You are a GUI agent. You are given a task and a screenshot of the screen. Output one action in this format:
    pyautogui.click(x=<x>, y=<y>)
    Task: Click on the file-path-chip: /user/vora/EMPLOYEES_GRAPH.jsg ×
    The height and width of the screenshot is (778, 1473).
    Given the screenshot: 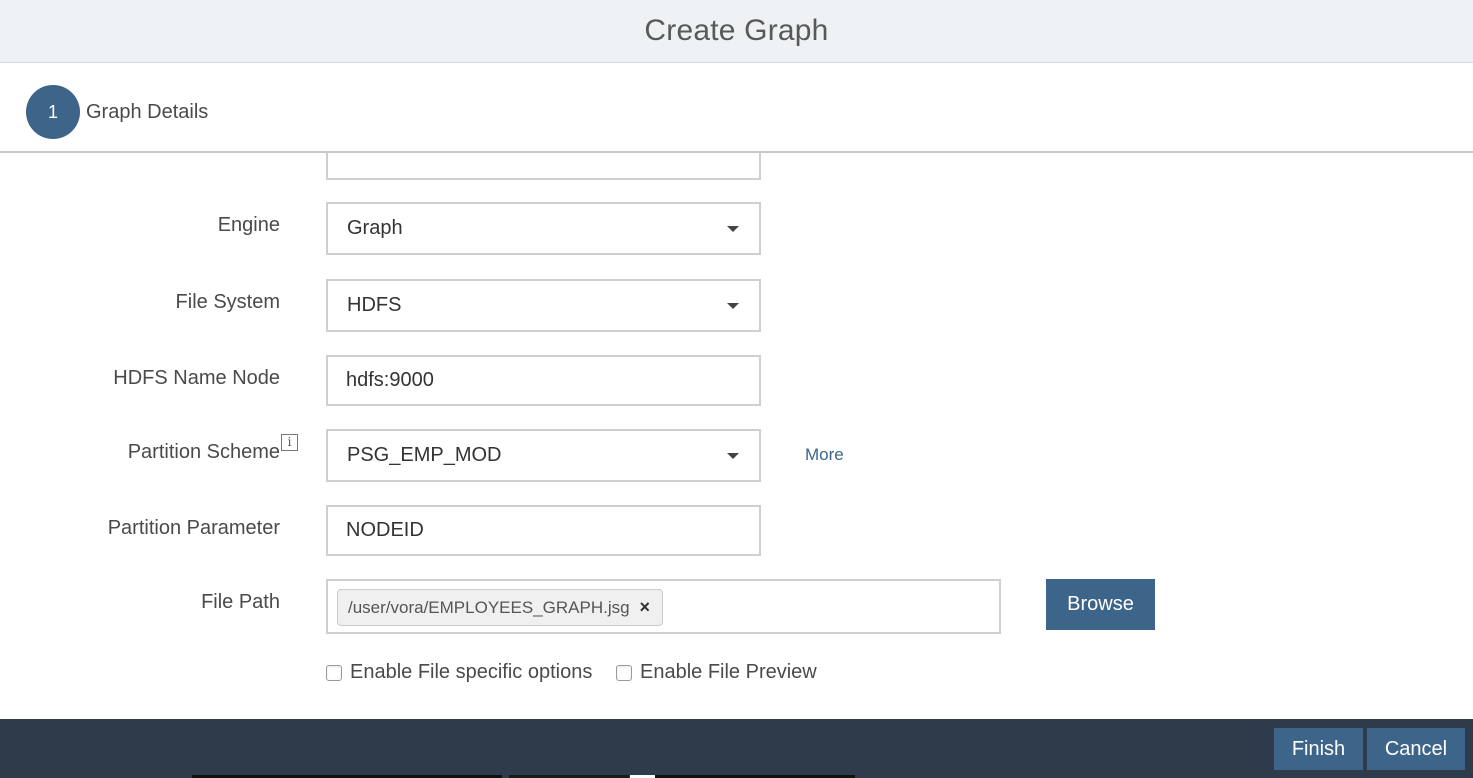 What is the action you would take?
    pyautogui.click(x=500, y=607)
    